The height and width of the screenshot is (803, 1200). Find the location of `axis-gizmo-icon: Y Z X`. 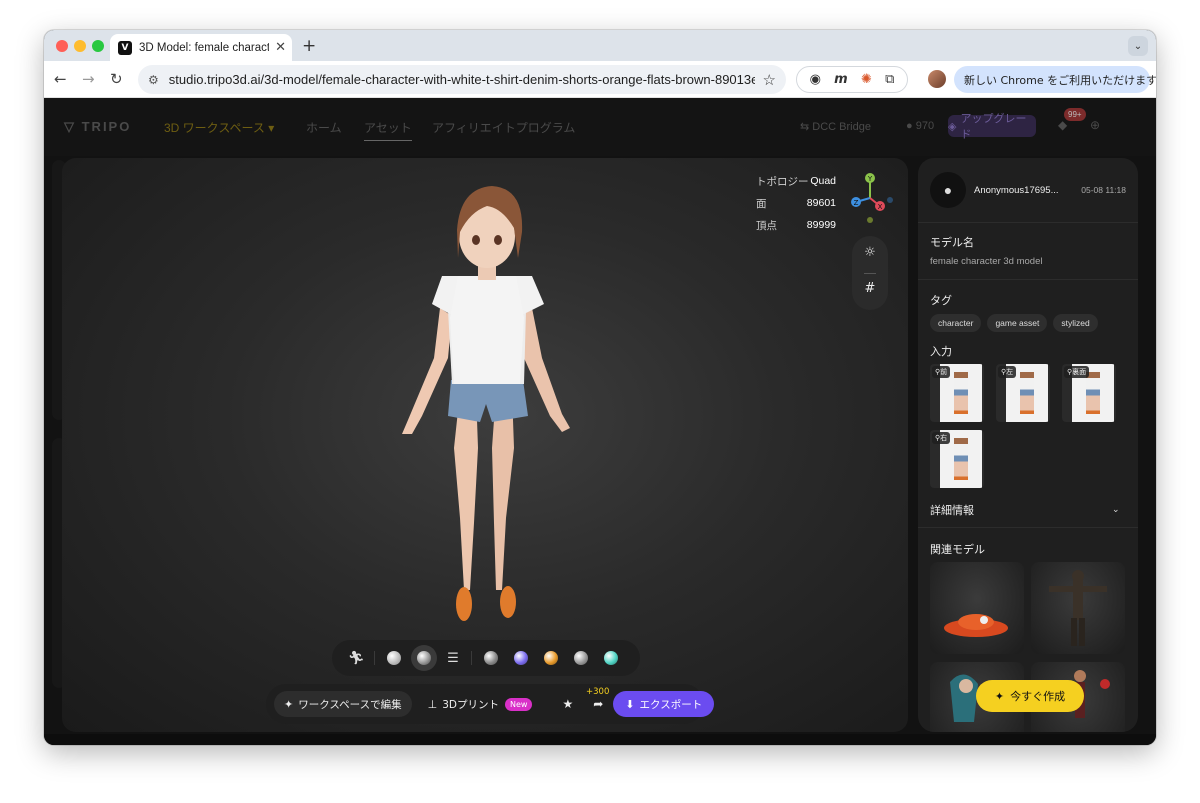

axis-gizmo-icon: Y Z X is located at coordinates (870, 200).